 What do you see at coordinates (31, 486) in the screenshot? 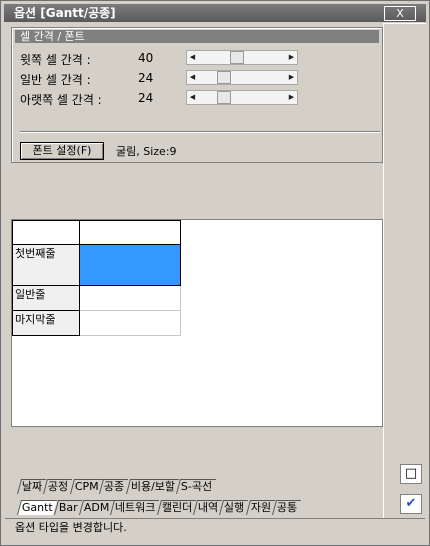
I see `tab-date: 날짜` at bounding box center [31, 486].